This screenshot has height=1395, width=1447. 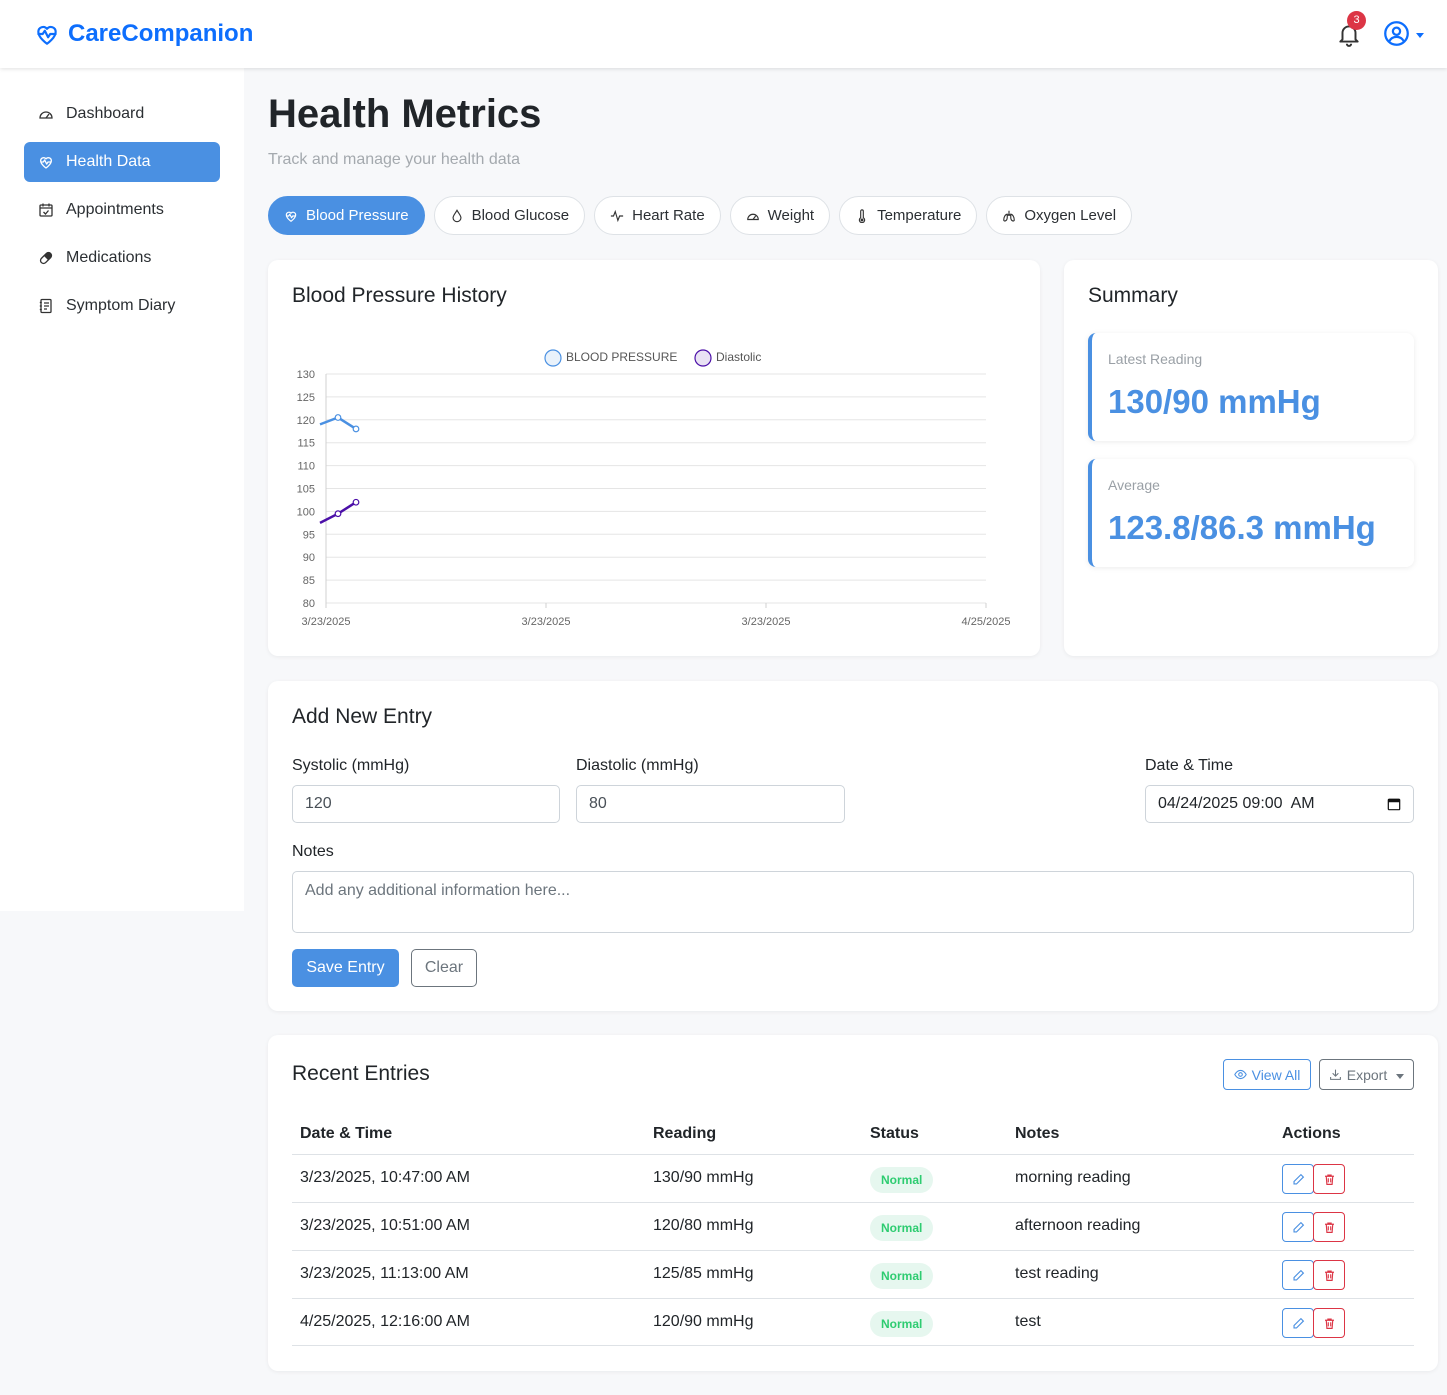 I want to click on legend-marker, so click(x=703, y=358).